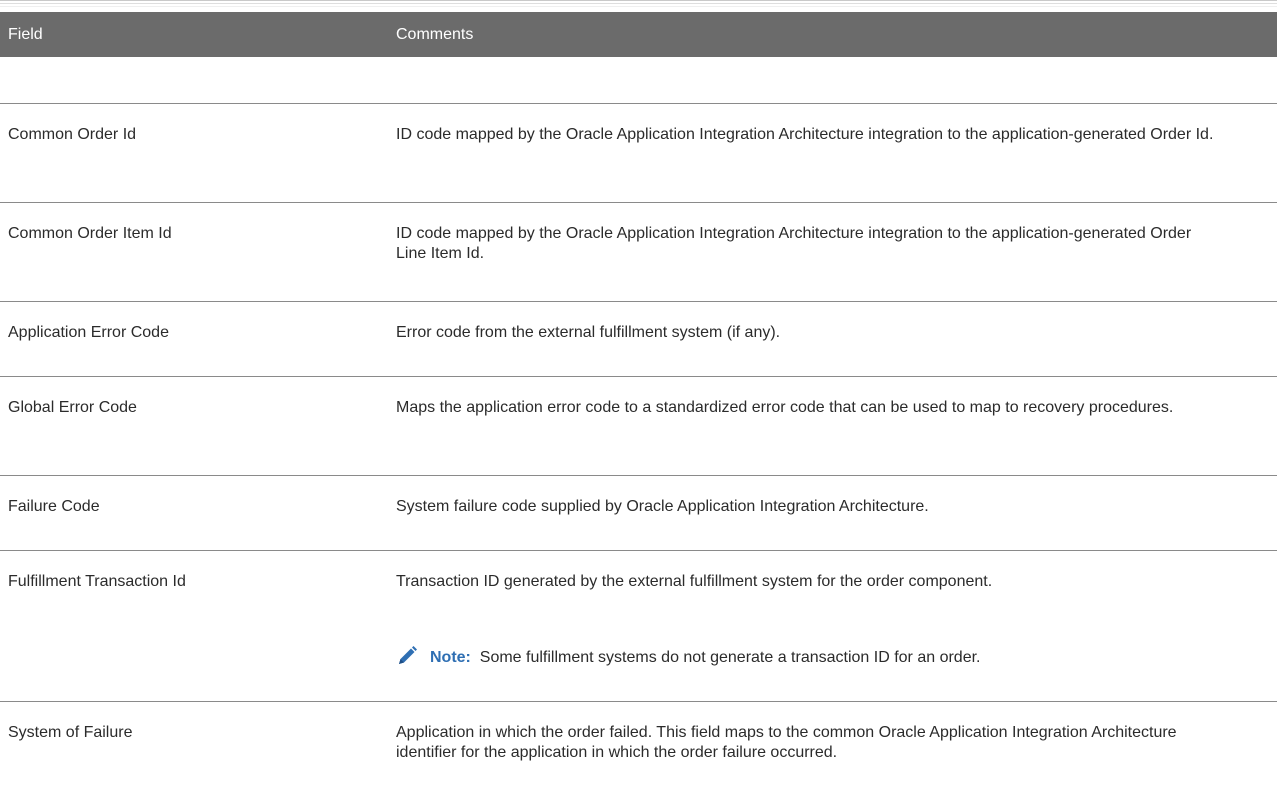 This screenshot has height=805, width=1277. I want to click on field-name: System of Failure, so click(70, 732).